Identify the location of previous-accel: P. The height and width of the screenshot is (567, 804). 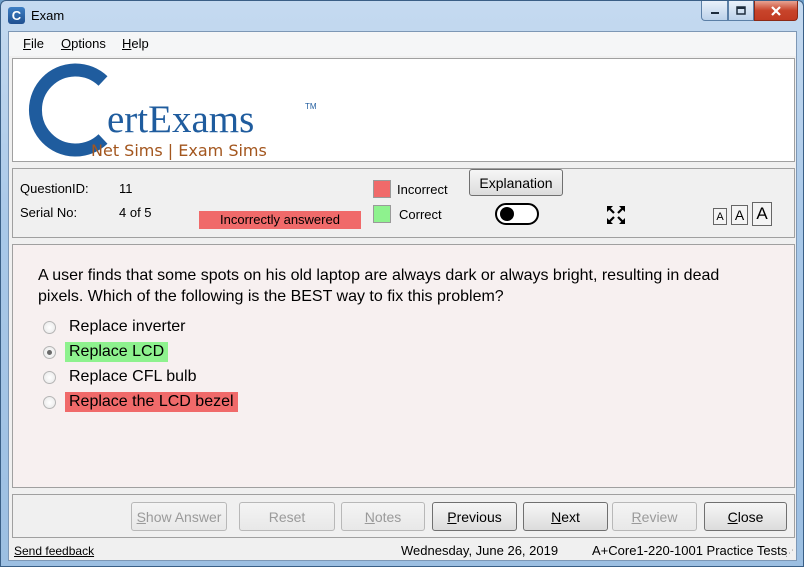
(452, 516).